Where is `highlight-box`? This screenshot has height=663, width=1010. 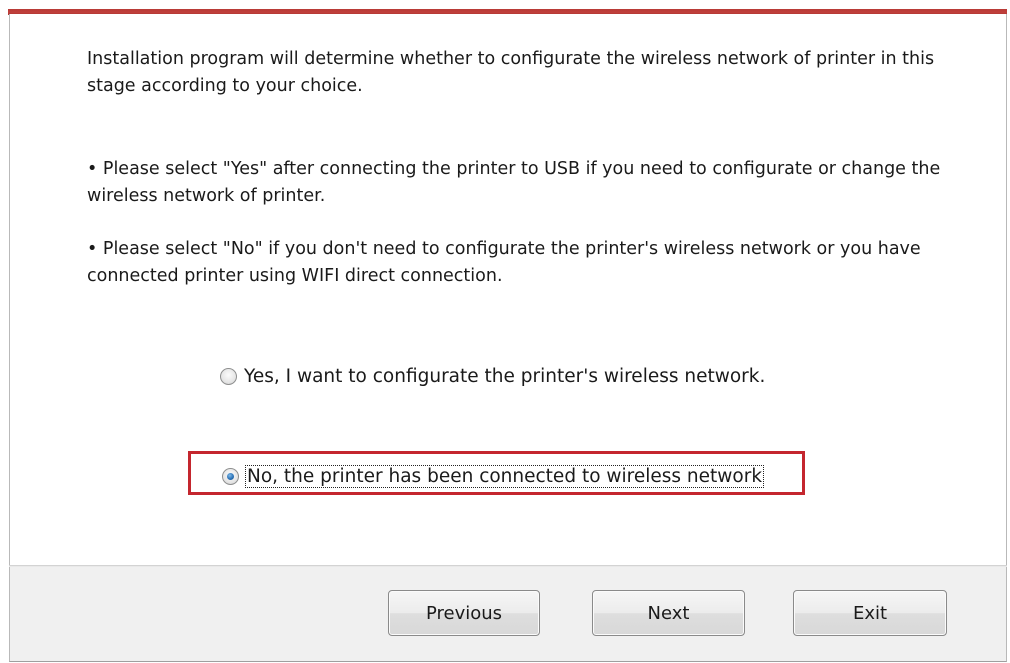 highlight-box is located at coordinates (496, 473).